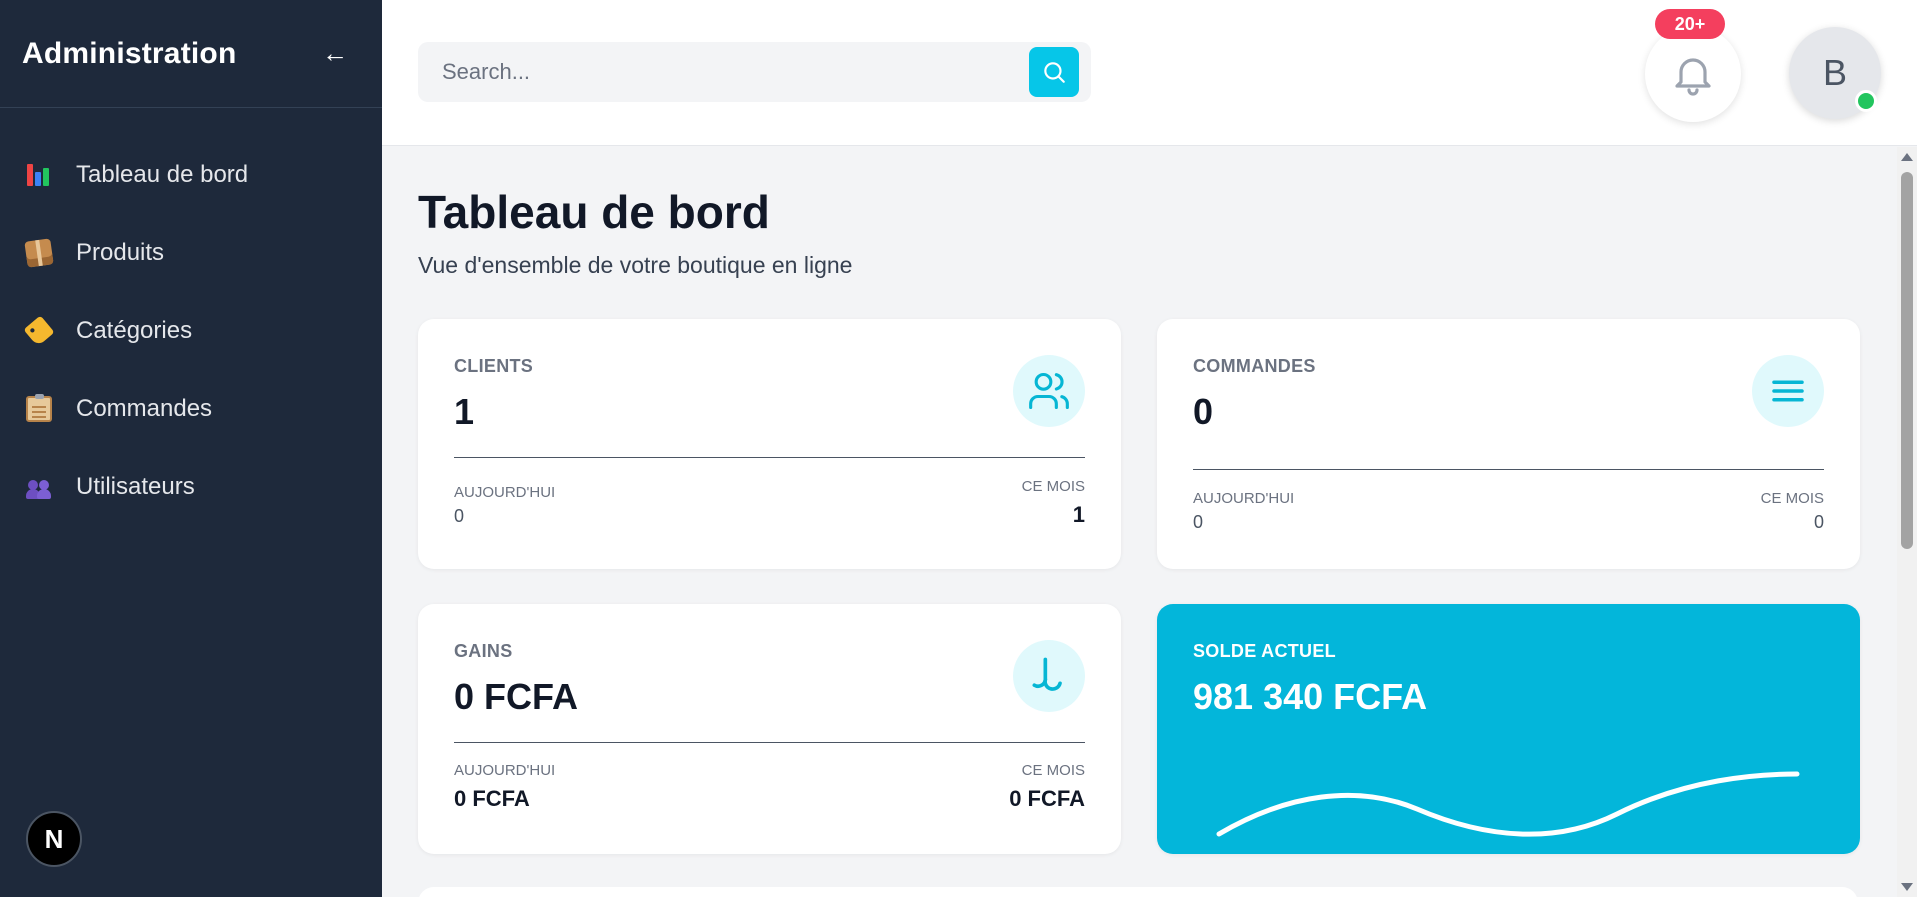  Describe the element at coordinates (191, 253) in the screenshot. I see `sidebar-item-products: Produits` at that location.